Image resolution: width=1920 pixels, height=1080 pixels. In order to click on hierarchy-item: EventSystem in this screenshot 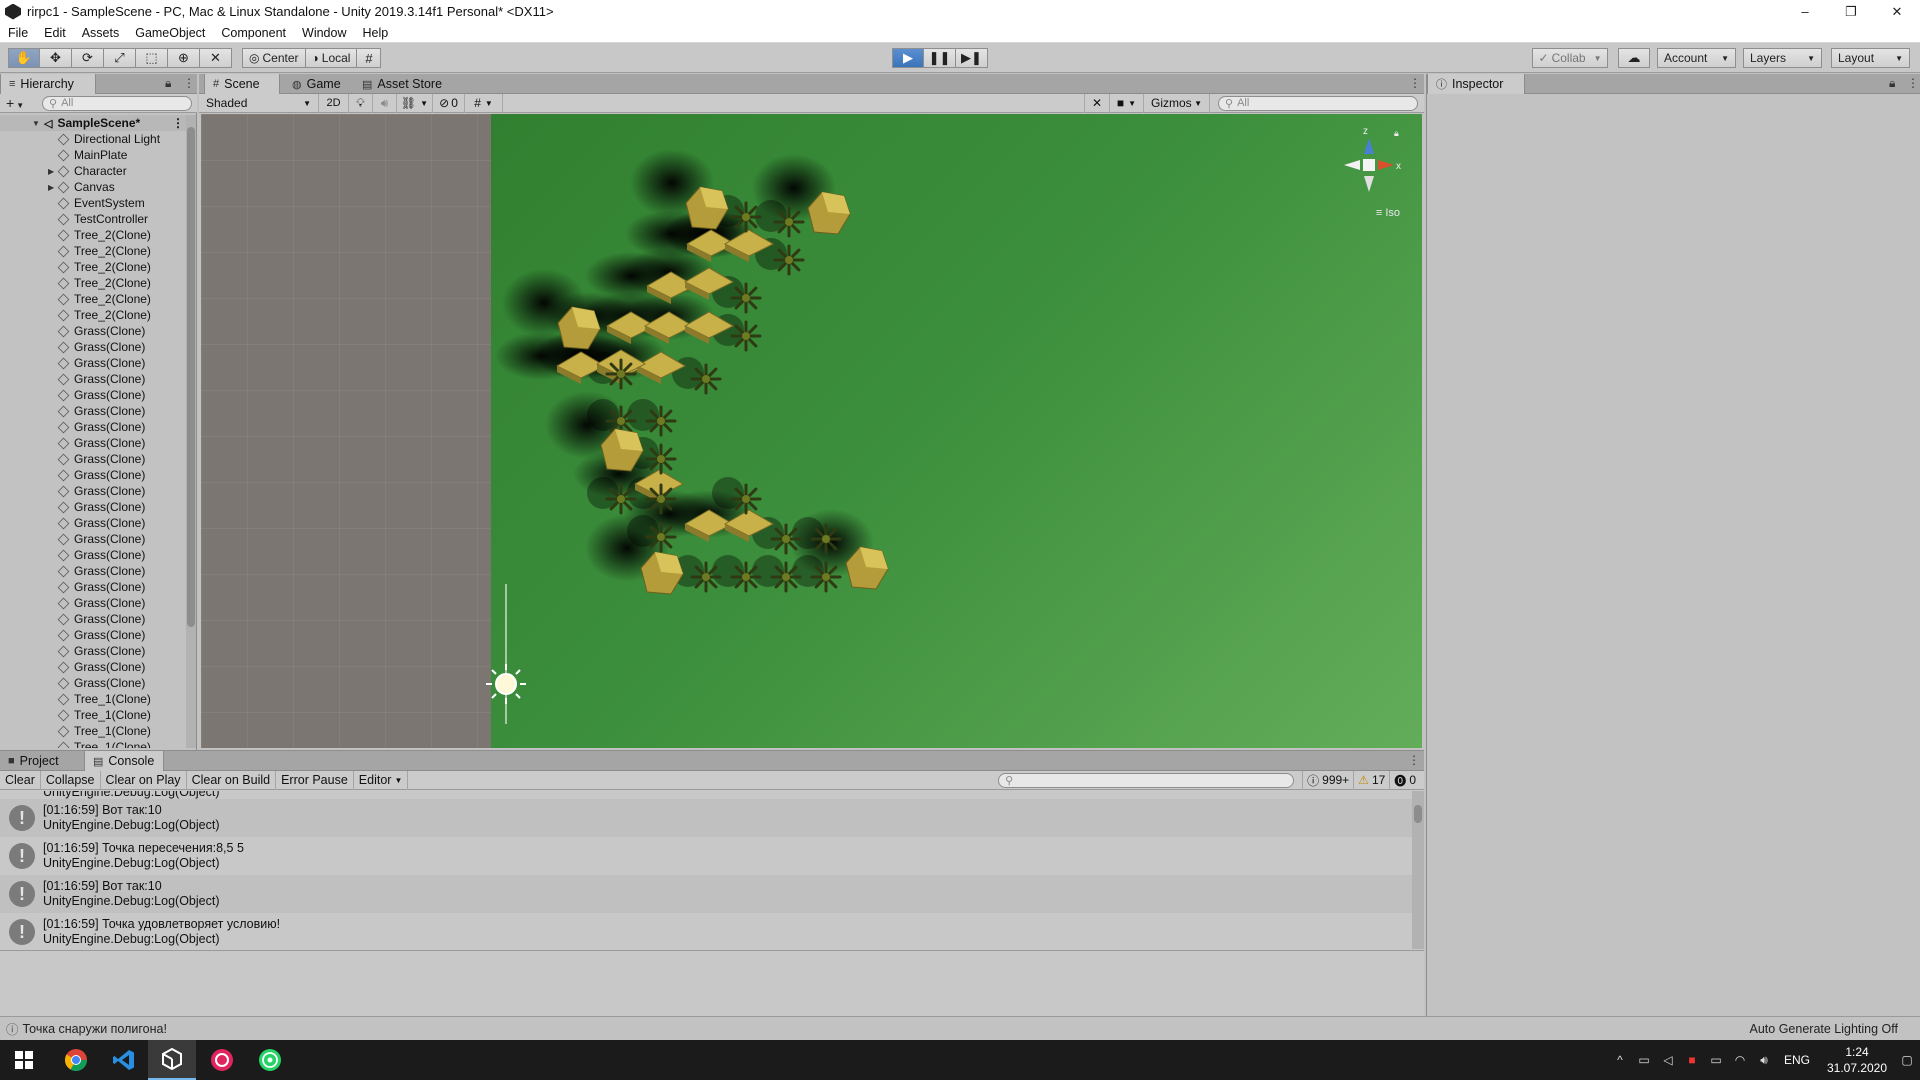, I will do `click(93, 203)`.